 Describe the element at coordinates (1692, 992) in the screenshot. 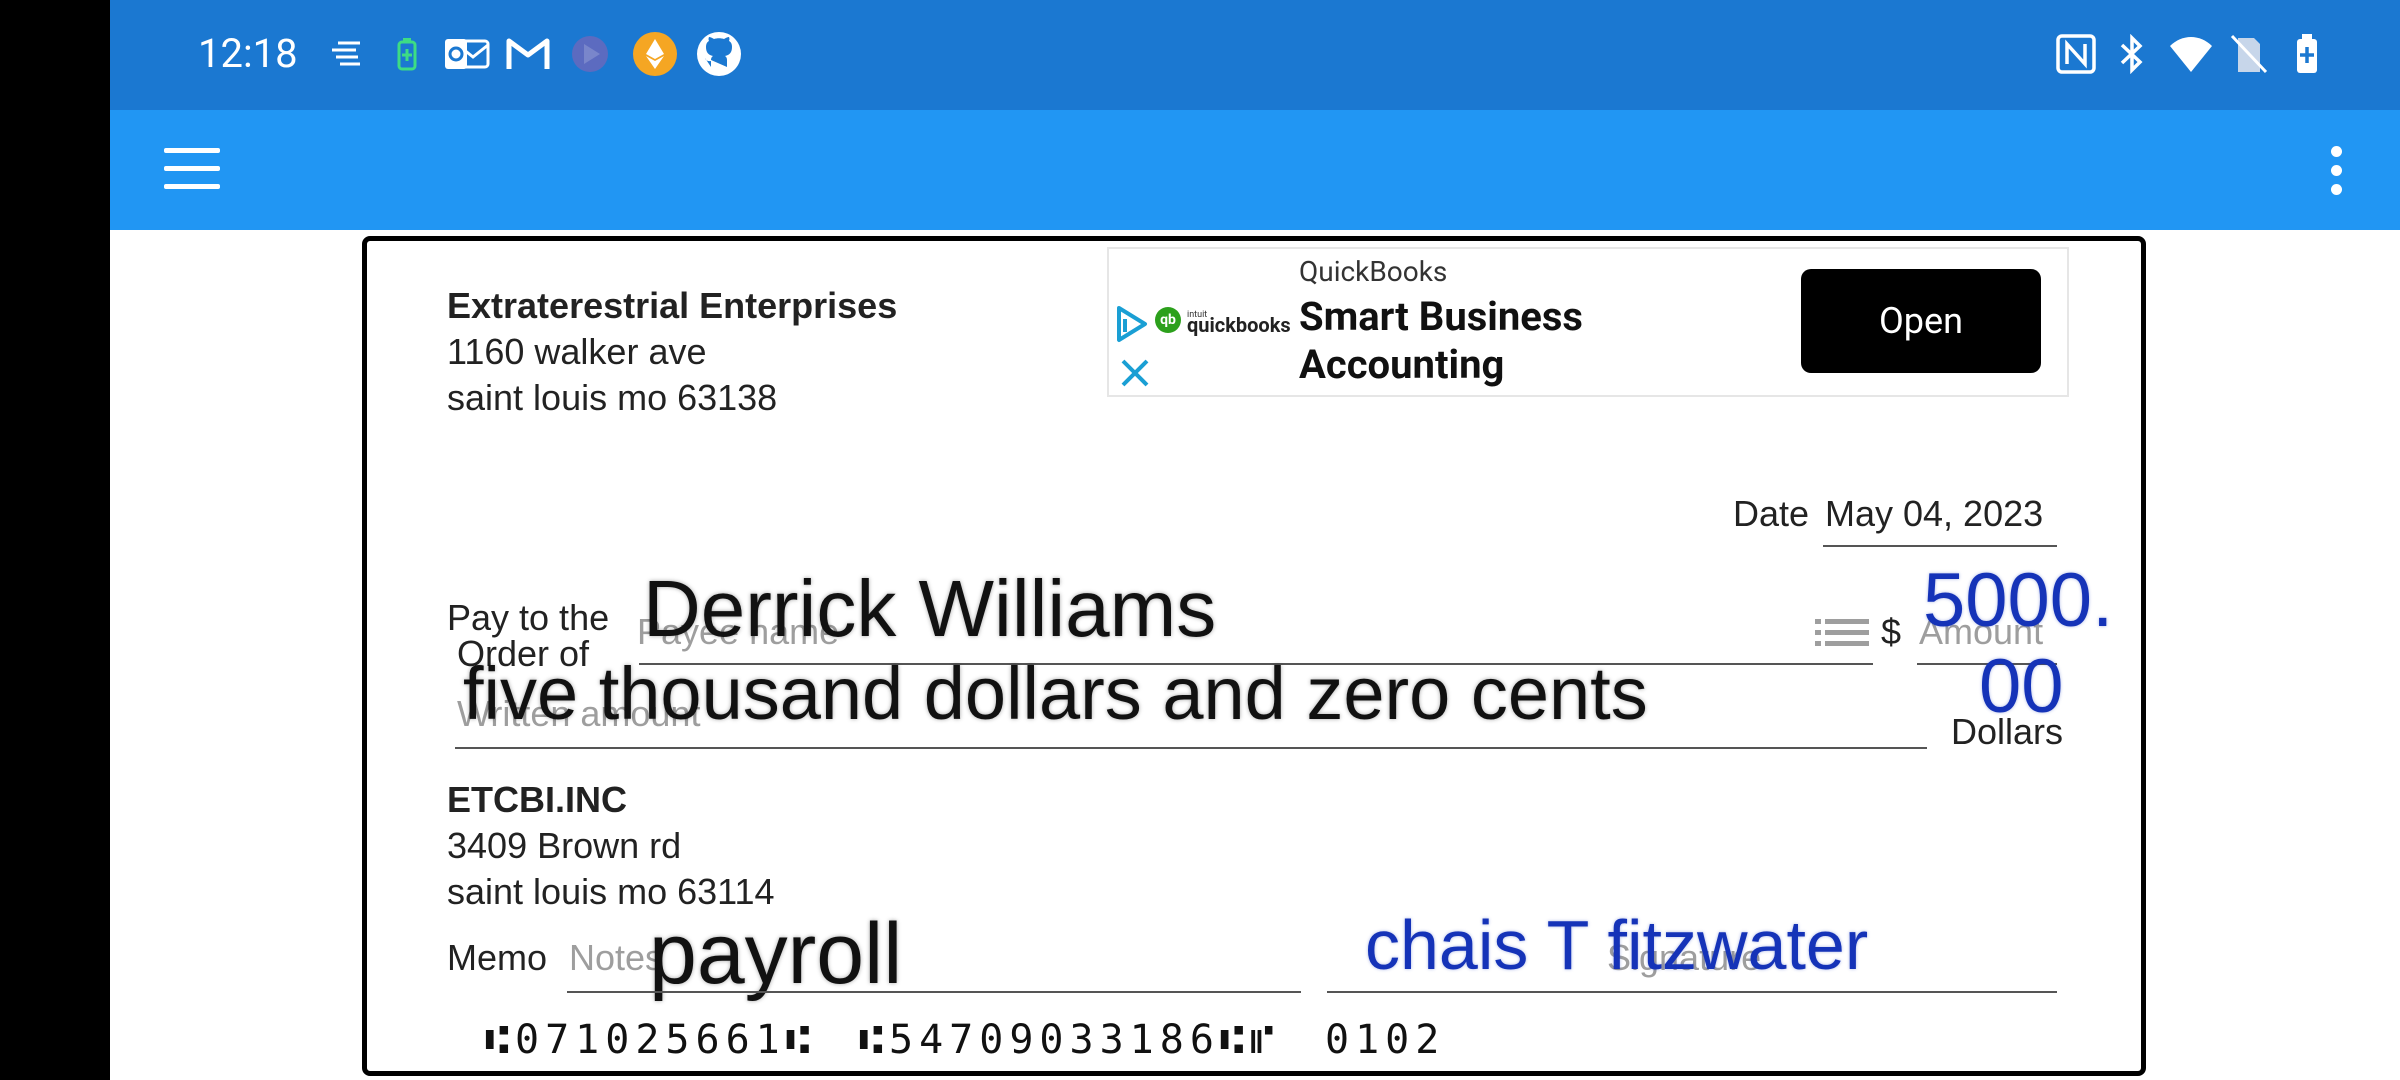

I see `signature-underline` at that location.